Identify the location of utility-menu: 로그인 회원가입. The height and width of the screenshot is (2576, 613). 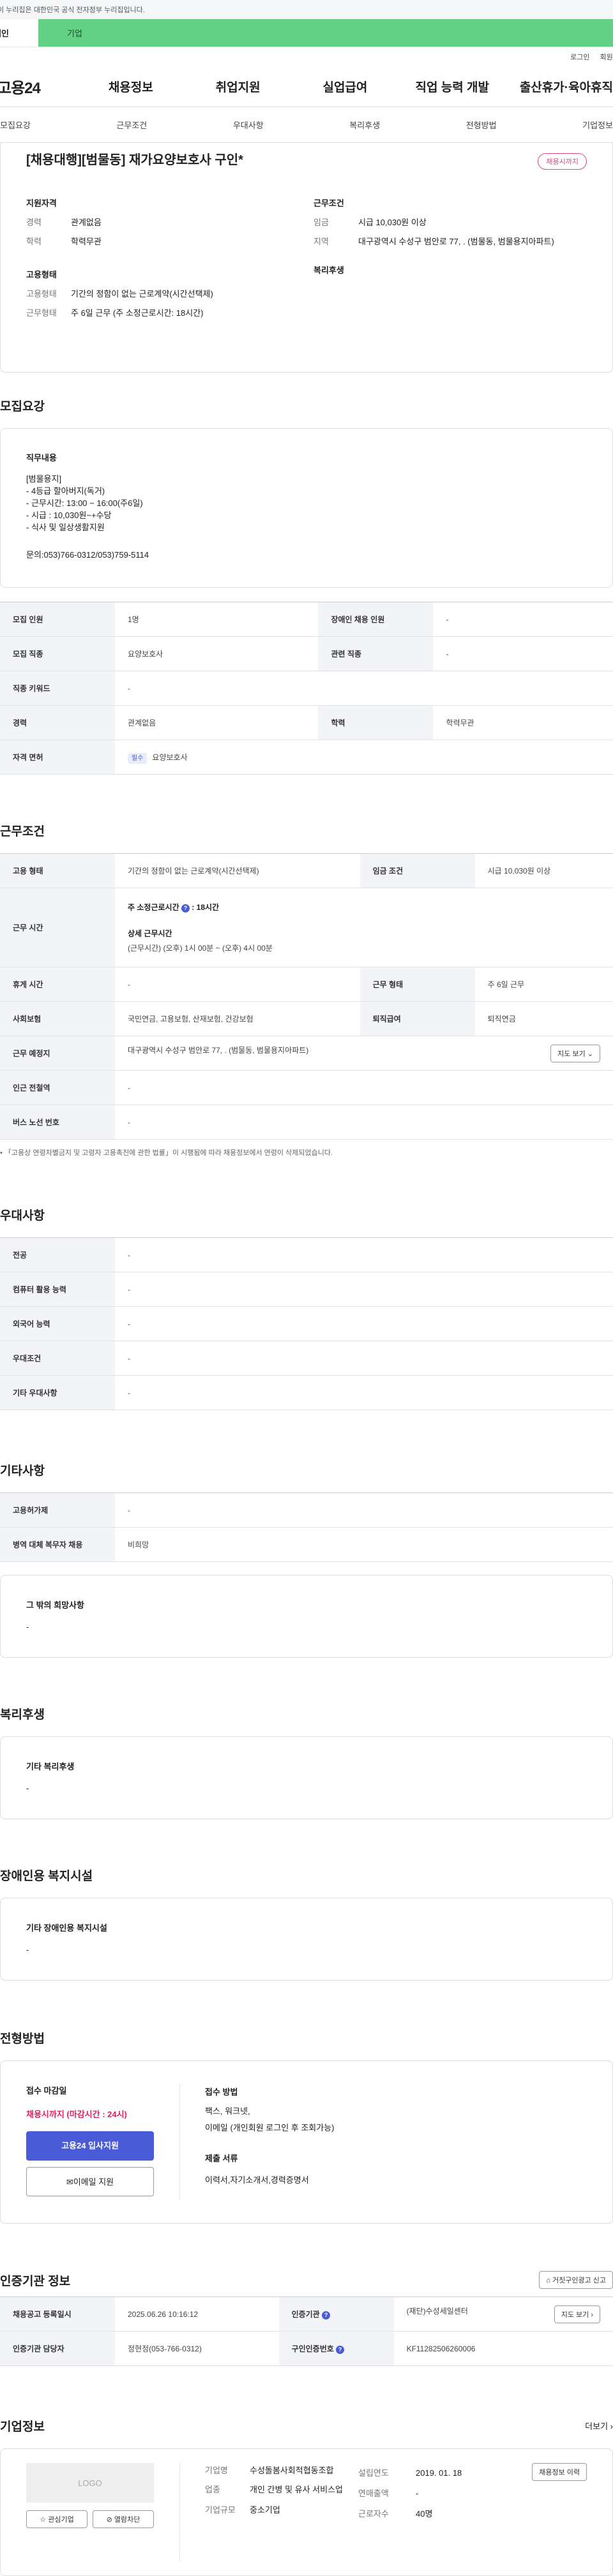
(306, 56).